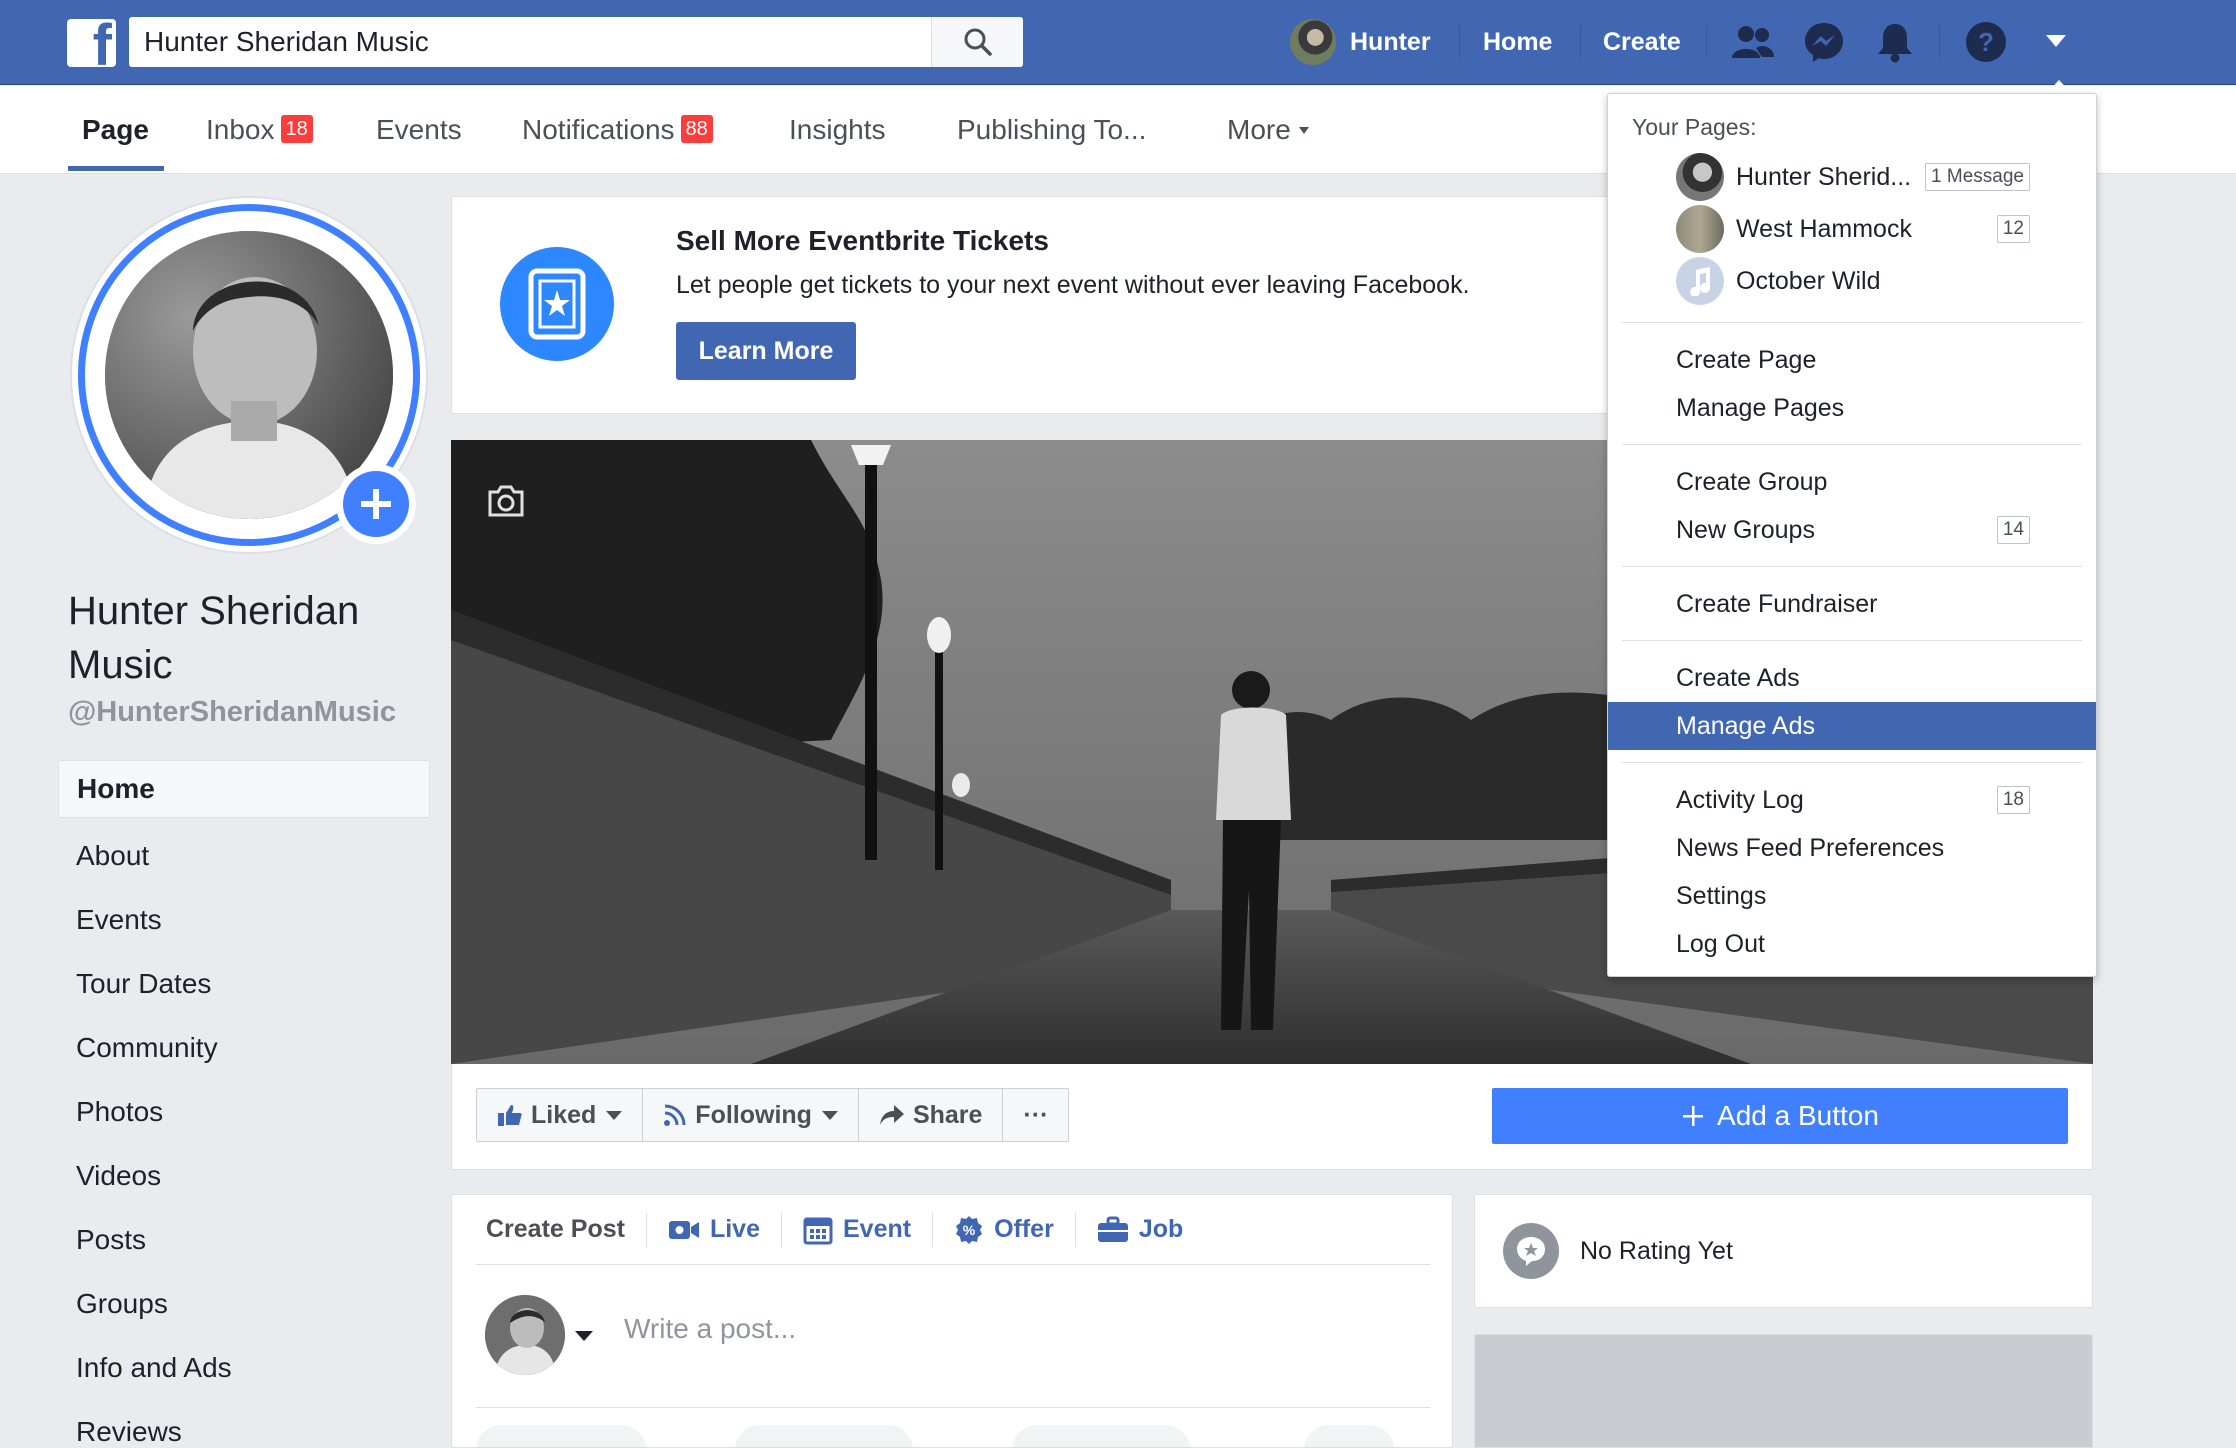  What do you see at coordinates (1852, 678) in the screenshot?
I see `menu-create-ads: Create Ads` at bounding box center [1852, 678].